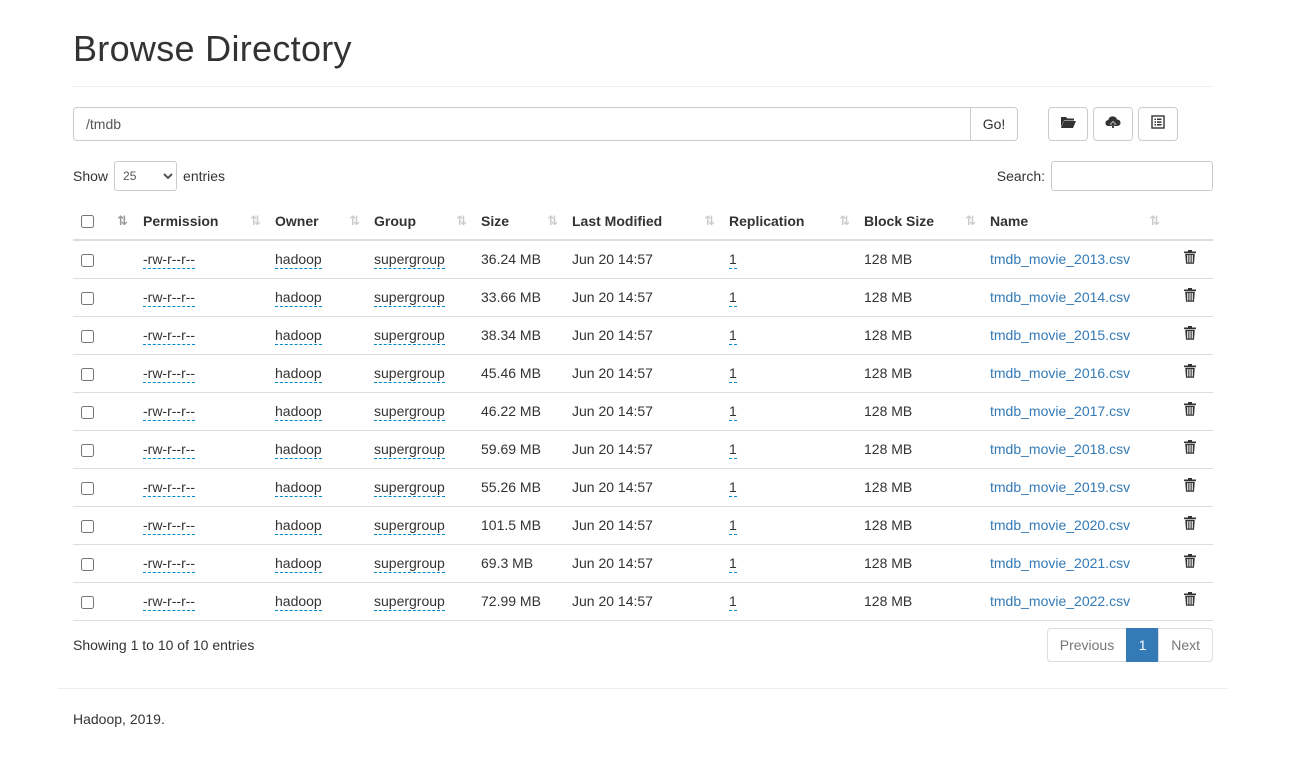  Describe the element at coordinates (518, 221) in the screenshot. I see `column-header-size: Size ⇅` at that location.